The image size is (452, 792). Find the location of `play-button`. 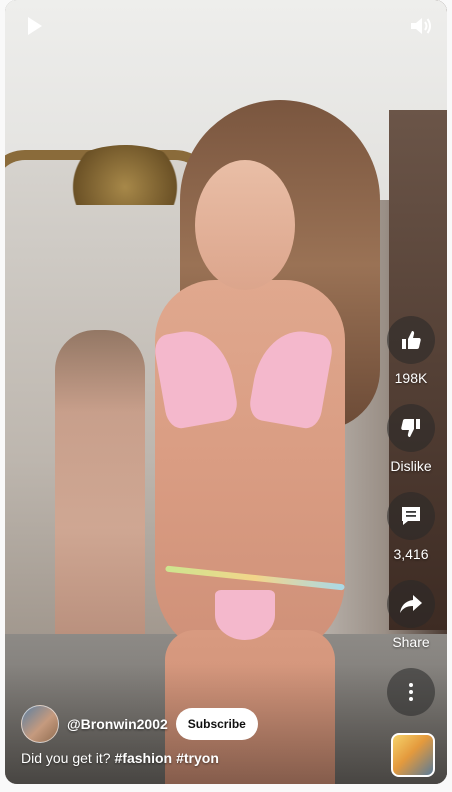

play-button is located at coordinates (35, 26).